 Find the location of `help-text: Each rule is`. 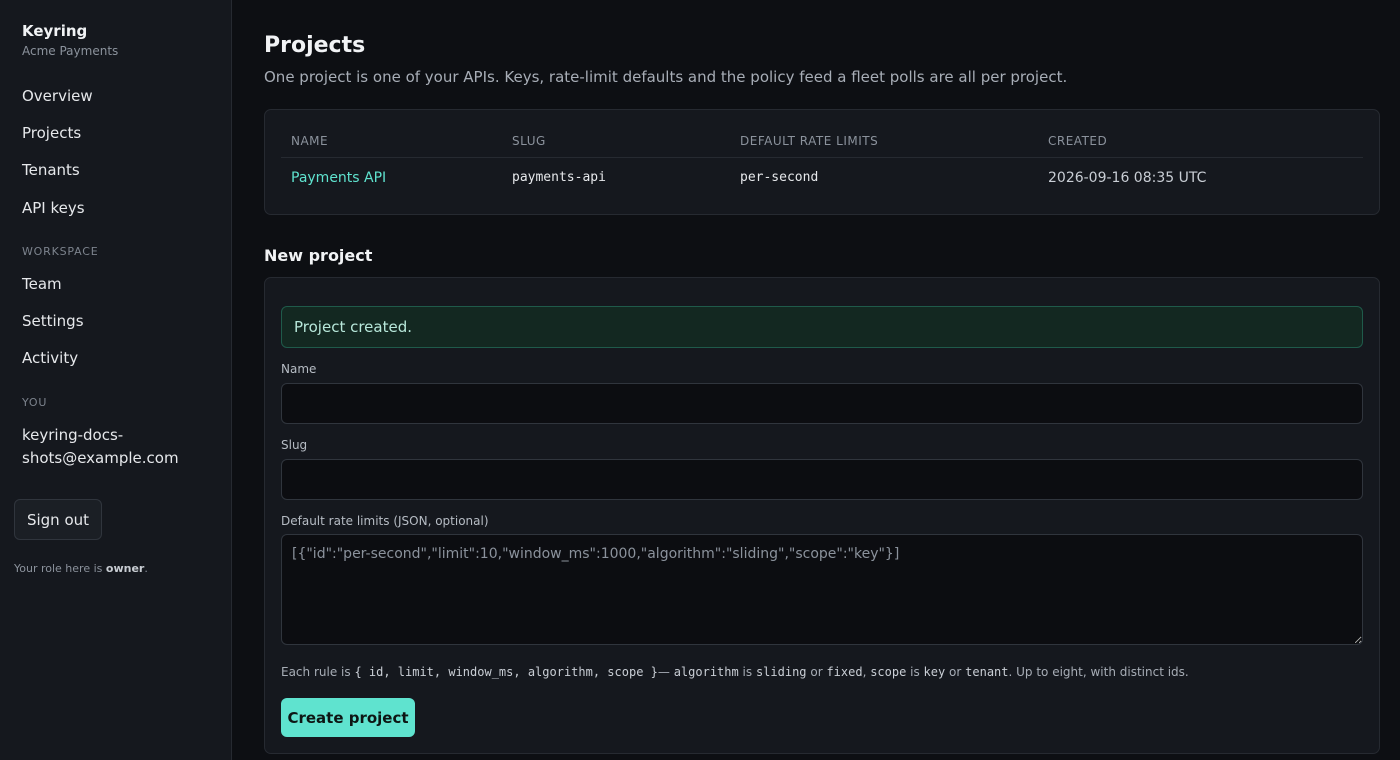

help-text: Each rule is is located at coordinates (318, 672).